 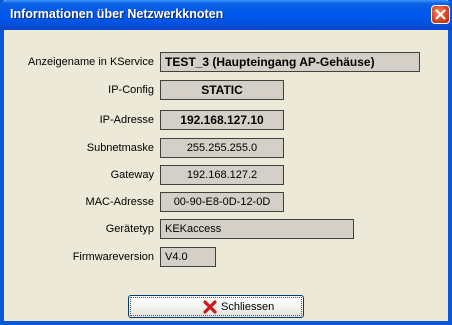 What do you see at coordinates (126, 120) in the screenshot?
I see `ip-adresse-label: IP-Adresse` at bounding box center [126, 120].